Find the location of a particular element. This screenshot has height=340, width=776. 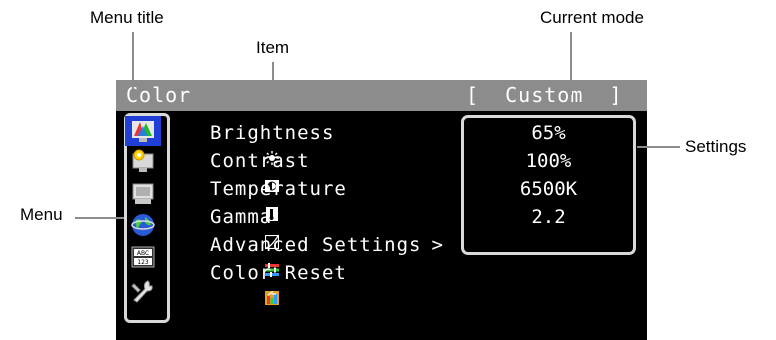

menu-screen-icon is located at coordinates (143, 161).